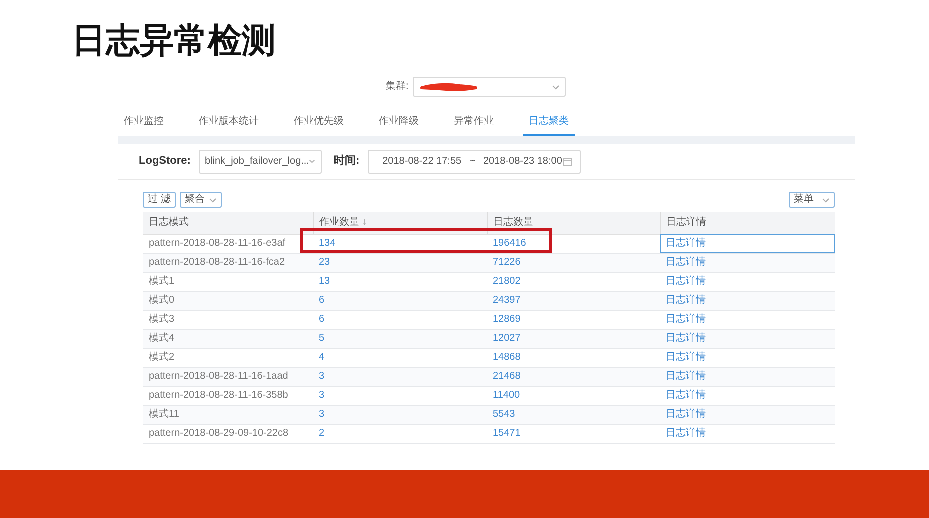 The height and width of the screenshot is (518, 929). What do you see at coordinates (573, 433) in the screenshot?
I see `table-cell: 15471` at bounding box center [573, 433].